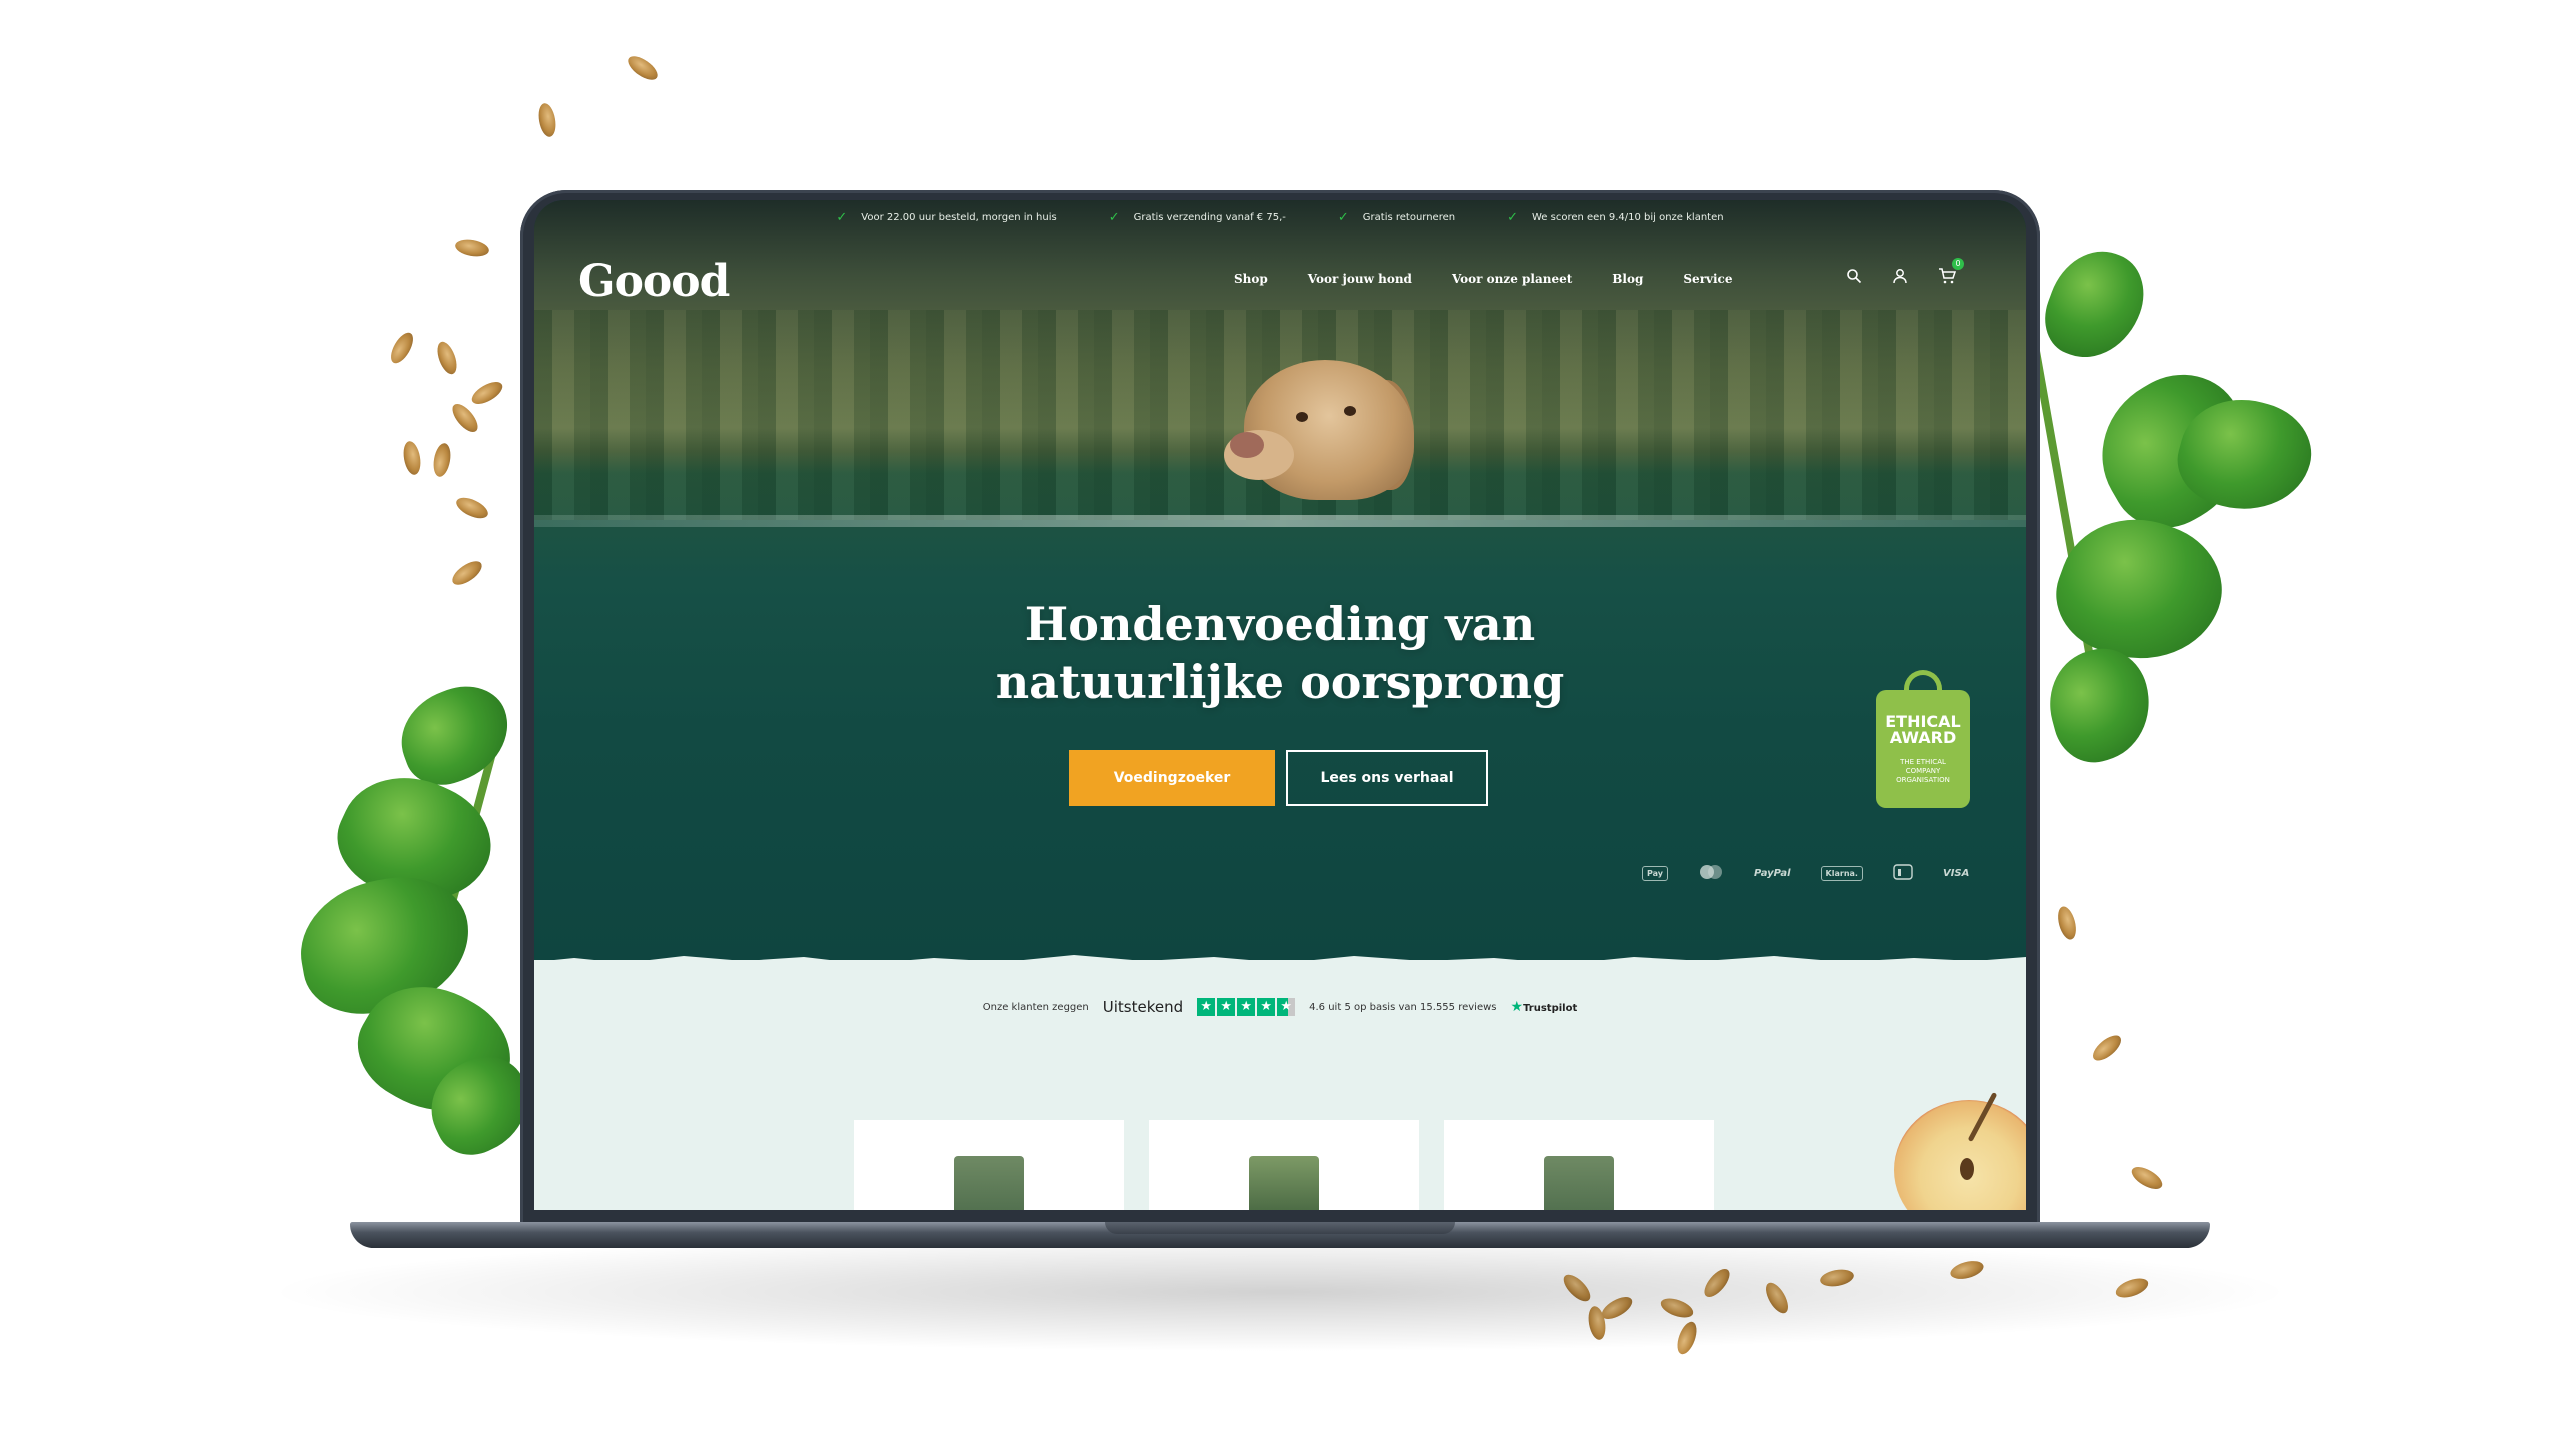 Image resolution: width=2560 pixels, height=1440 pixels. Describe the element at coordinates (1280, 624) in the screenshot. I see `headline-line-1: Hondenvoeding van` at that location.